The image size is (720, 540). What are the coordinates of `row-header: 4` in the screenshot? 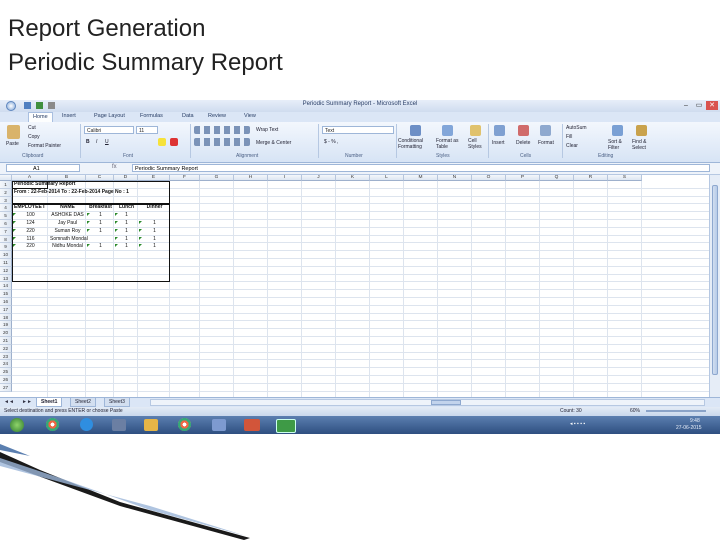 It's located at (6, 208).